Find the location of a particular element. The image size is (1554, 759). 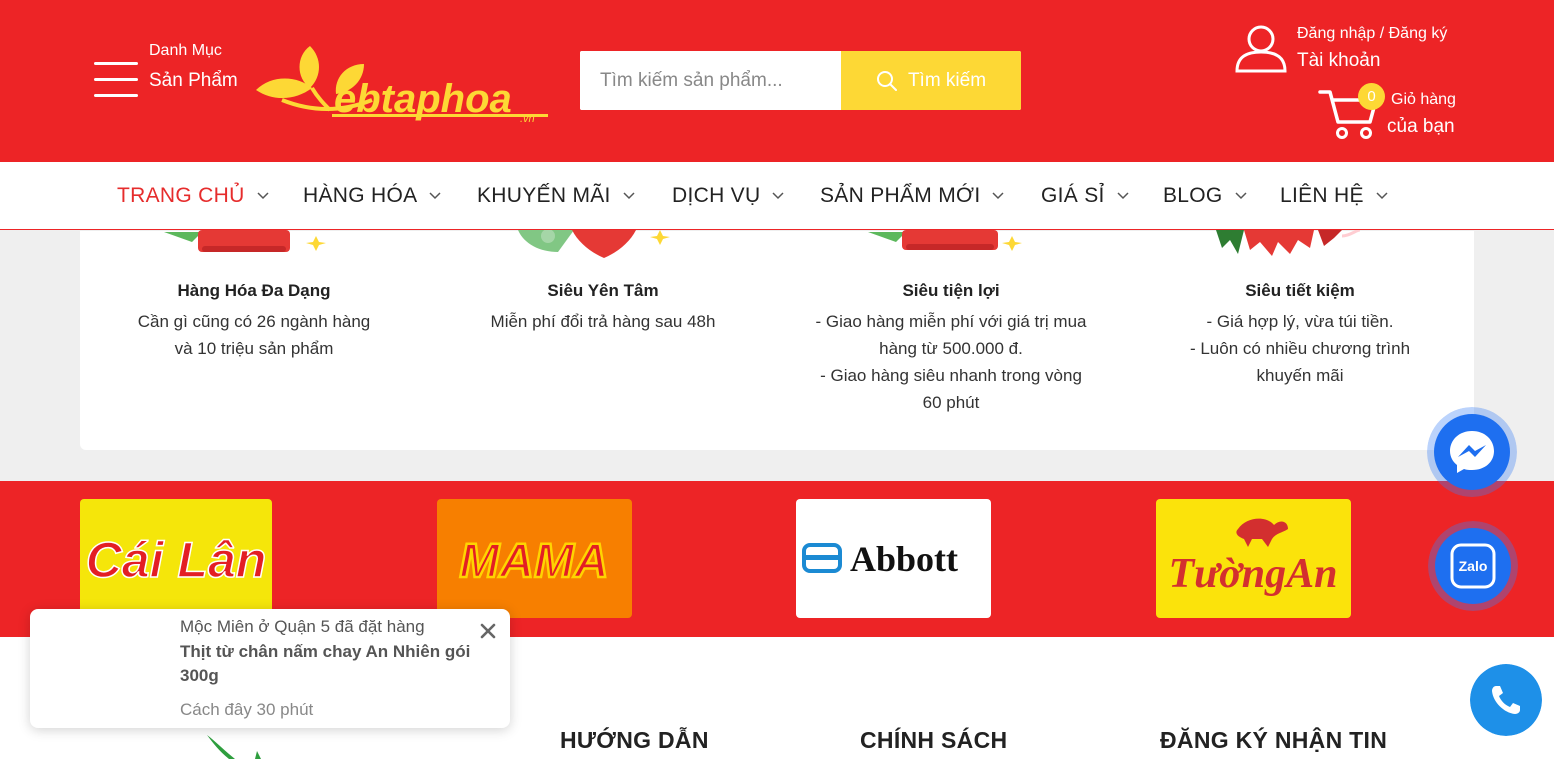

svg-text: TườngAn is located at coordinates (1252, 574).